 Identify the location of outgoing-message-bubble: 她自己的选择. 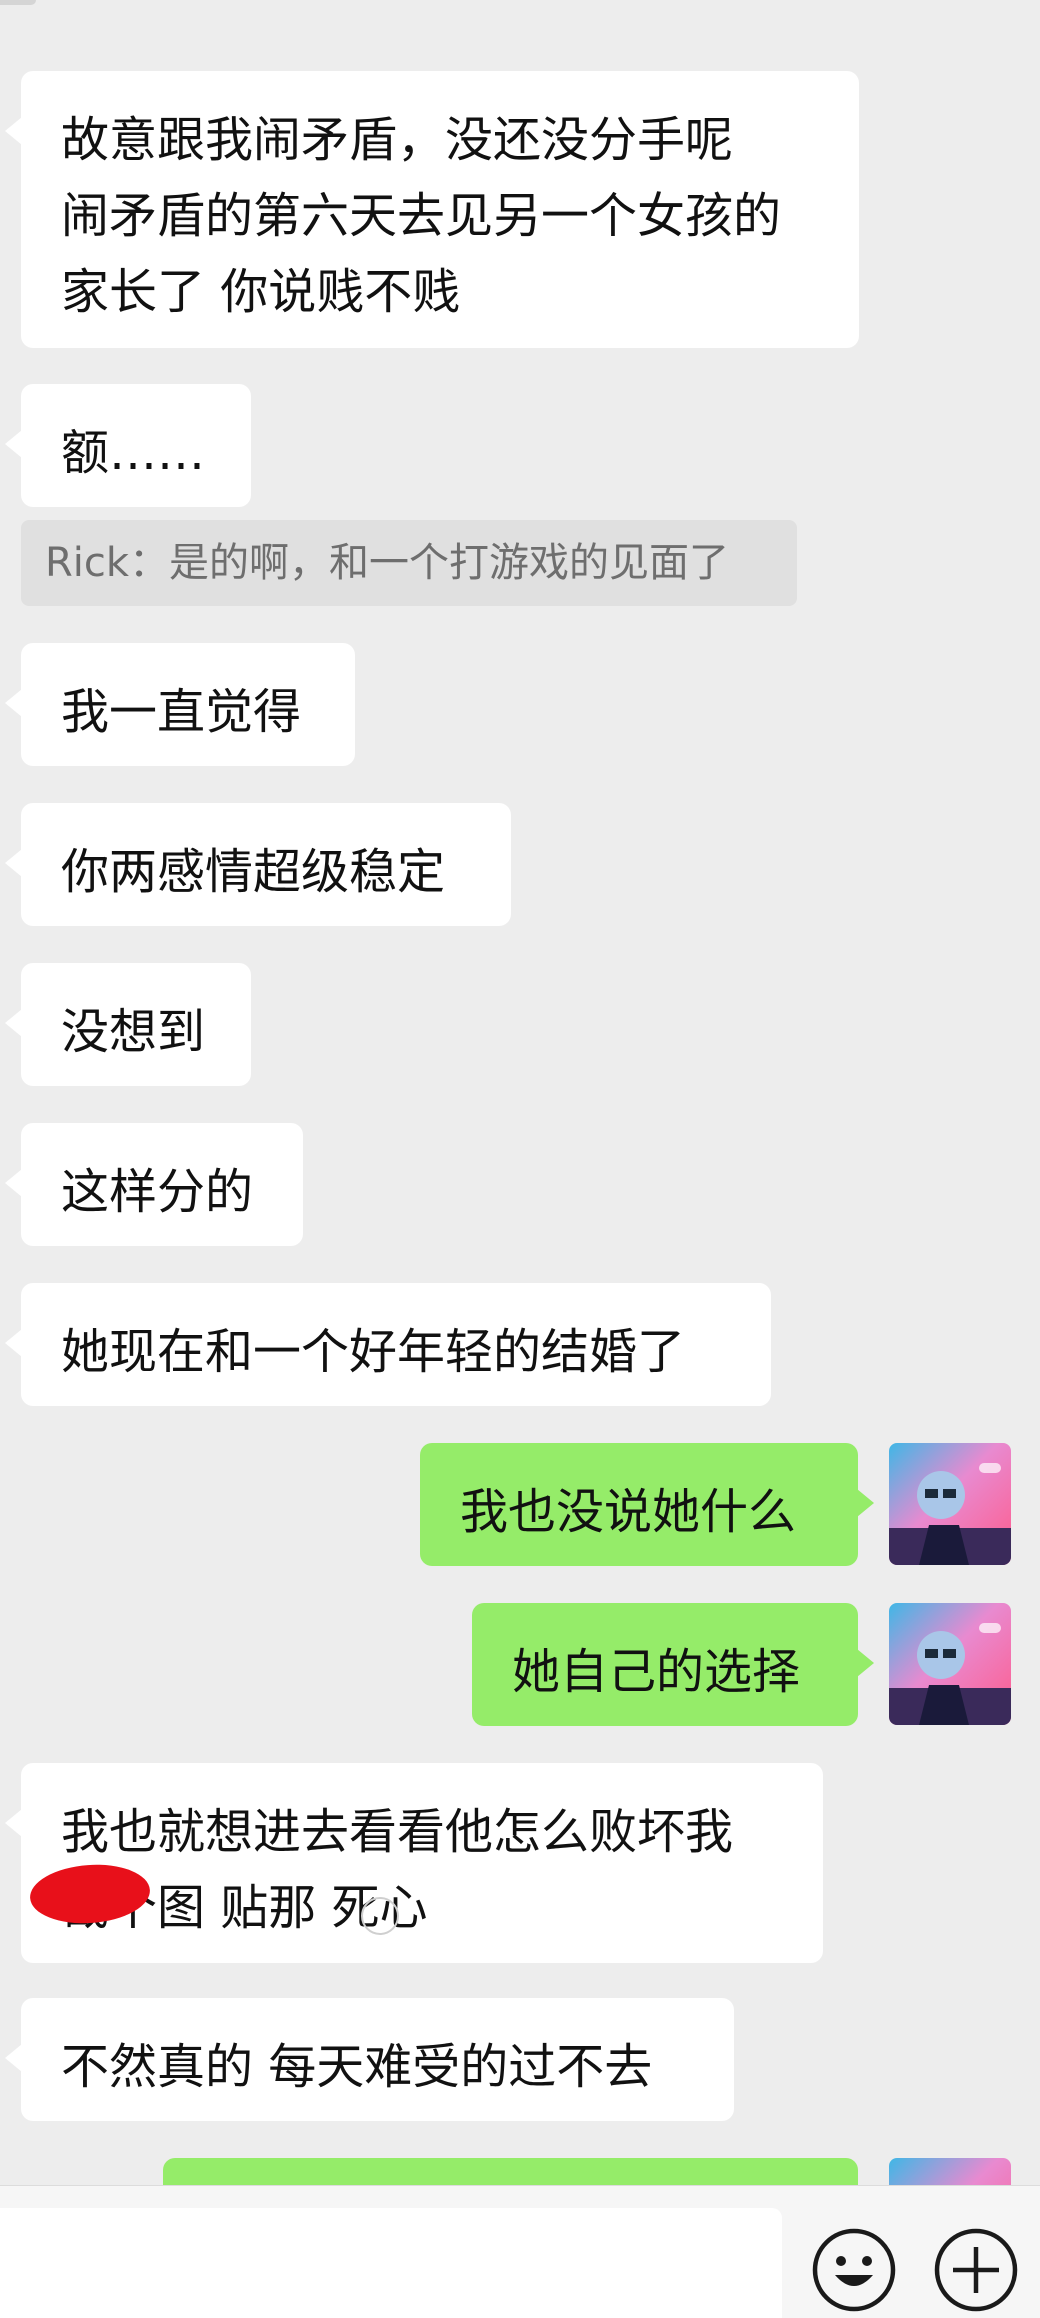
(673, 1664).